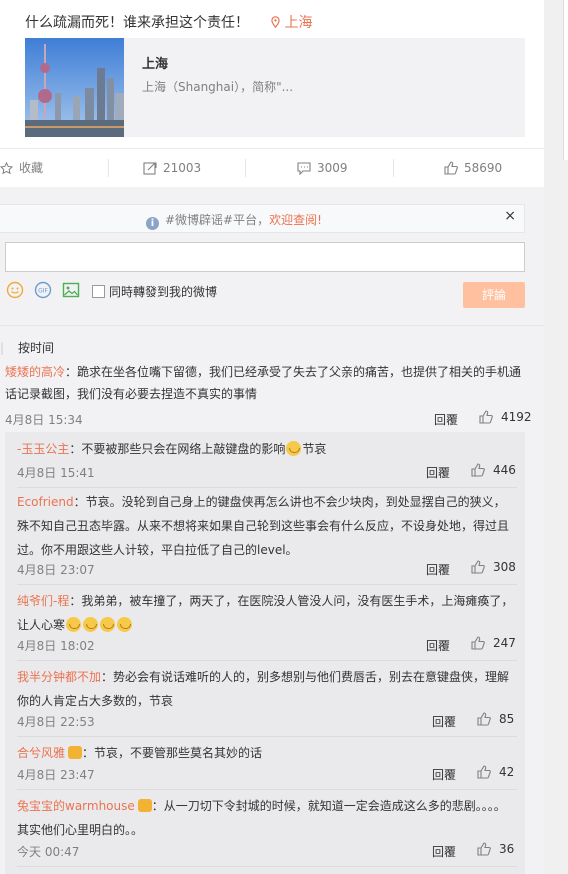 This screenshot has width=568, height=874. I want to click on favorite-label: 收藏, so click(31, 168).